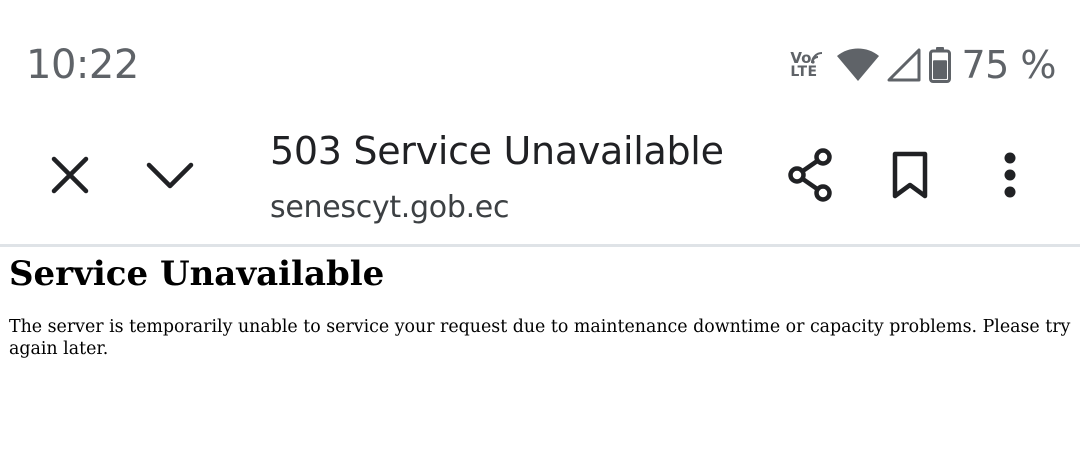  What do you see at coordinates (1008, 65) in the screenshot?
I see `battery-percent: 75 %` at bounding box center [1008, 65].